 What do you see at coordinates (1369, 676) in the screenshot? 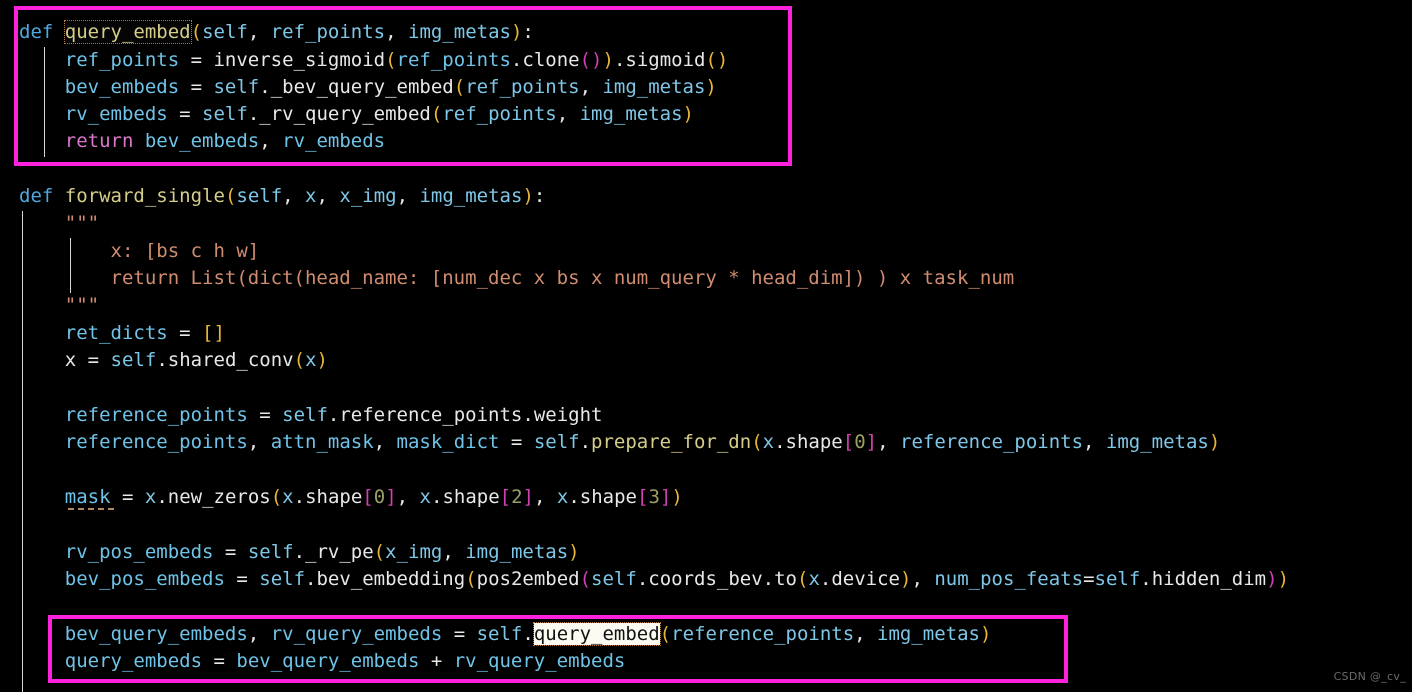
I see `watermark: CSDN @_cv_` at bounding box center [1369, 676].